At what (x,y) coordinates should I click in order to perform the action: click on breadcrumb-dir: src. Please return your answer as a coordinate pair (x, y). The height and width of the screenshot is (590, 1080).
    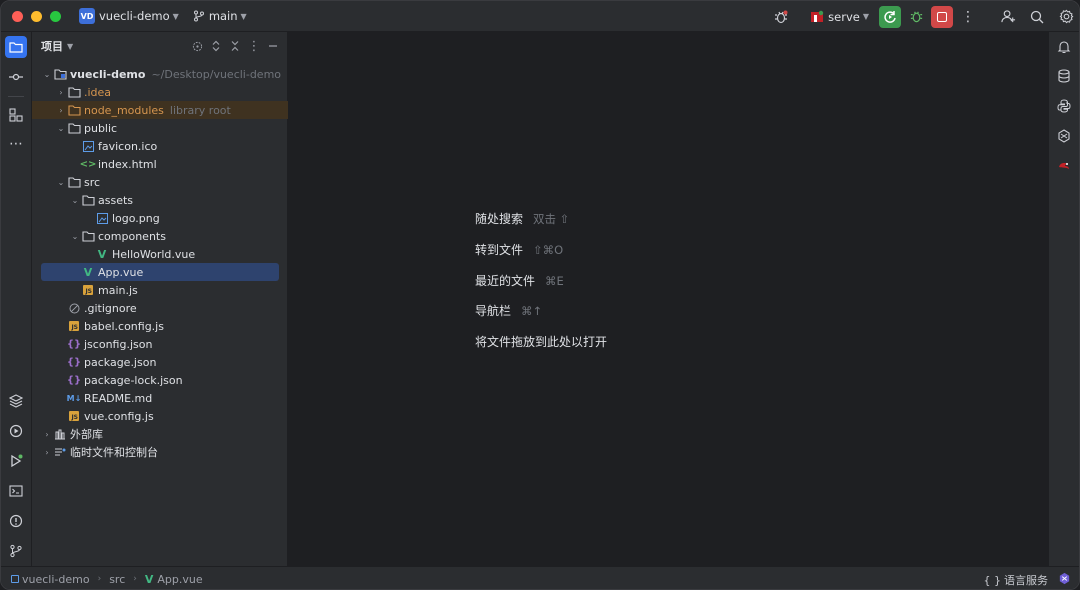
    Looking at the image, I should click on (117, 579).